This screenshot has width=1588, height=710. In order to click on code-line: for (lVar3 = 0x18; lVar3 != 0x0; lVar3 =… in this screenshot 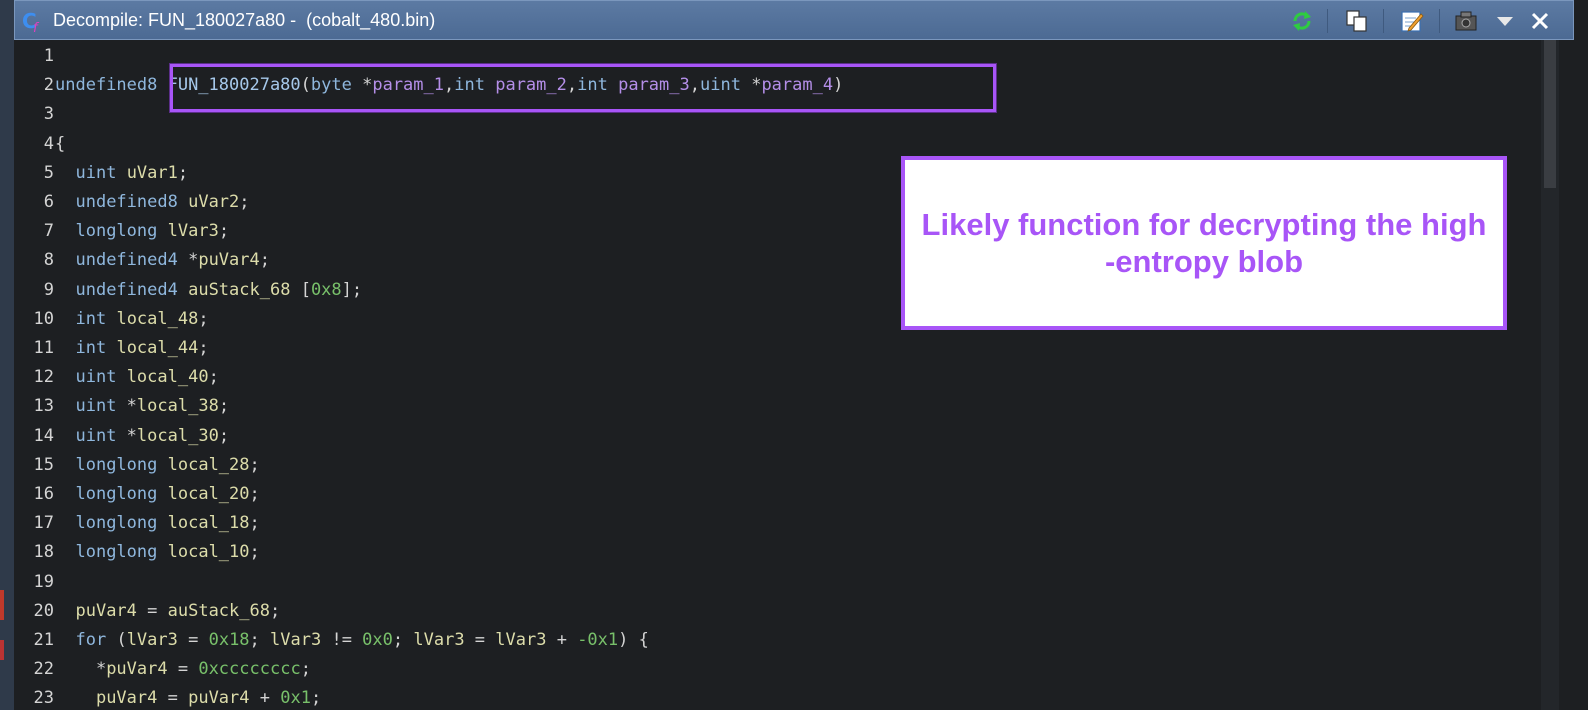, I will do `click(352, 640)`.